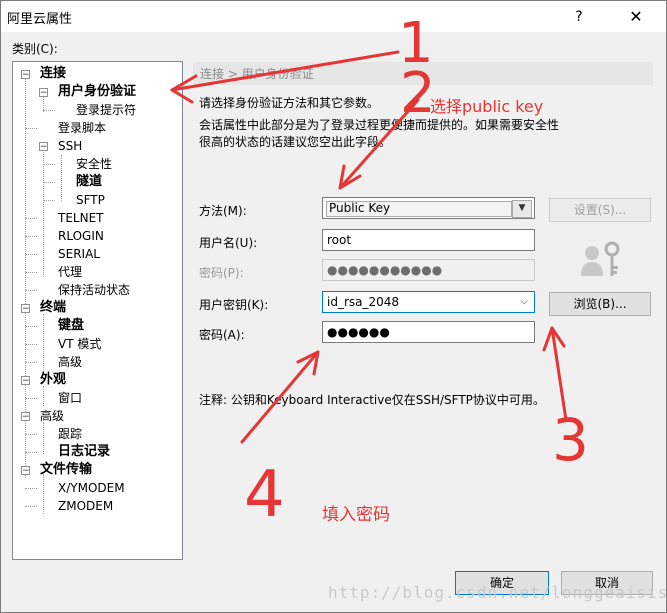  Describe the element at coordinates (79, 254) in the screenshot. I see `tree-item-serial: SERIAL` at that location.